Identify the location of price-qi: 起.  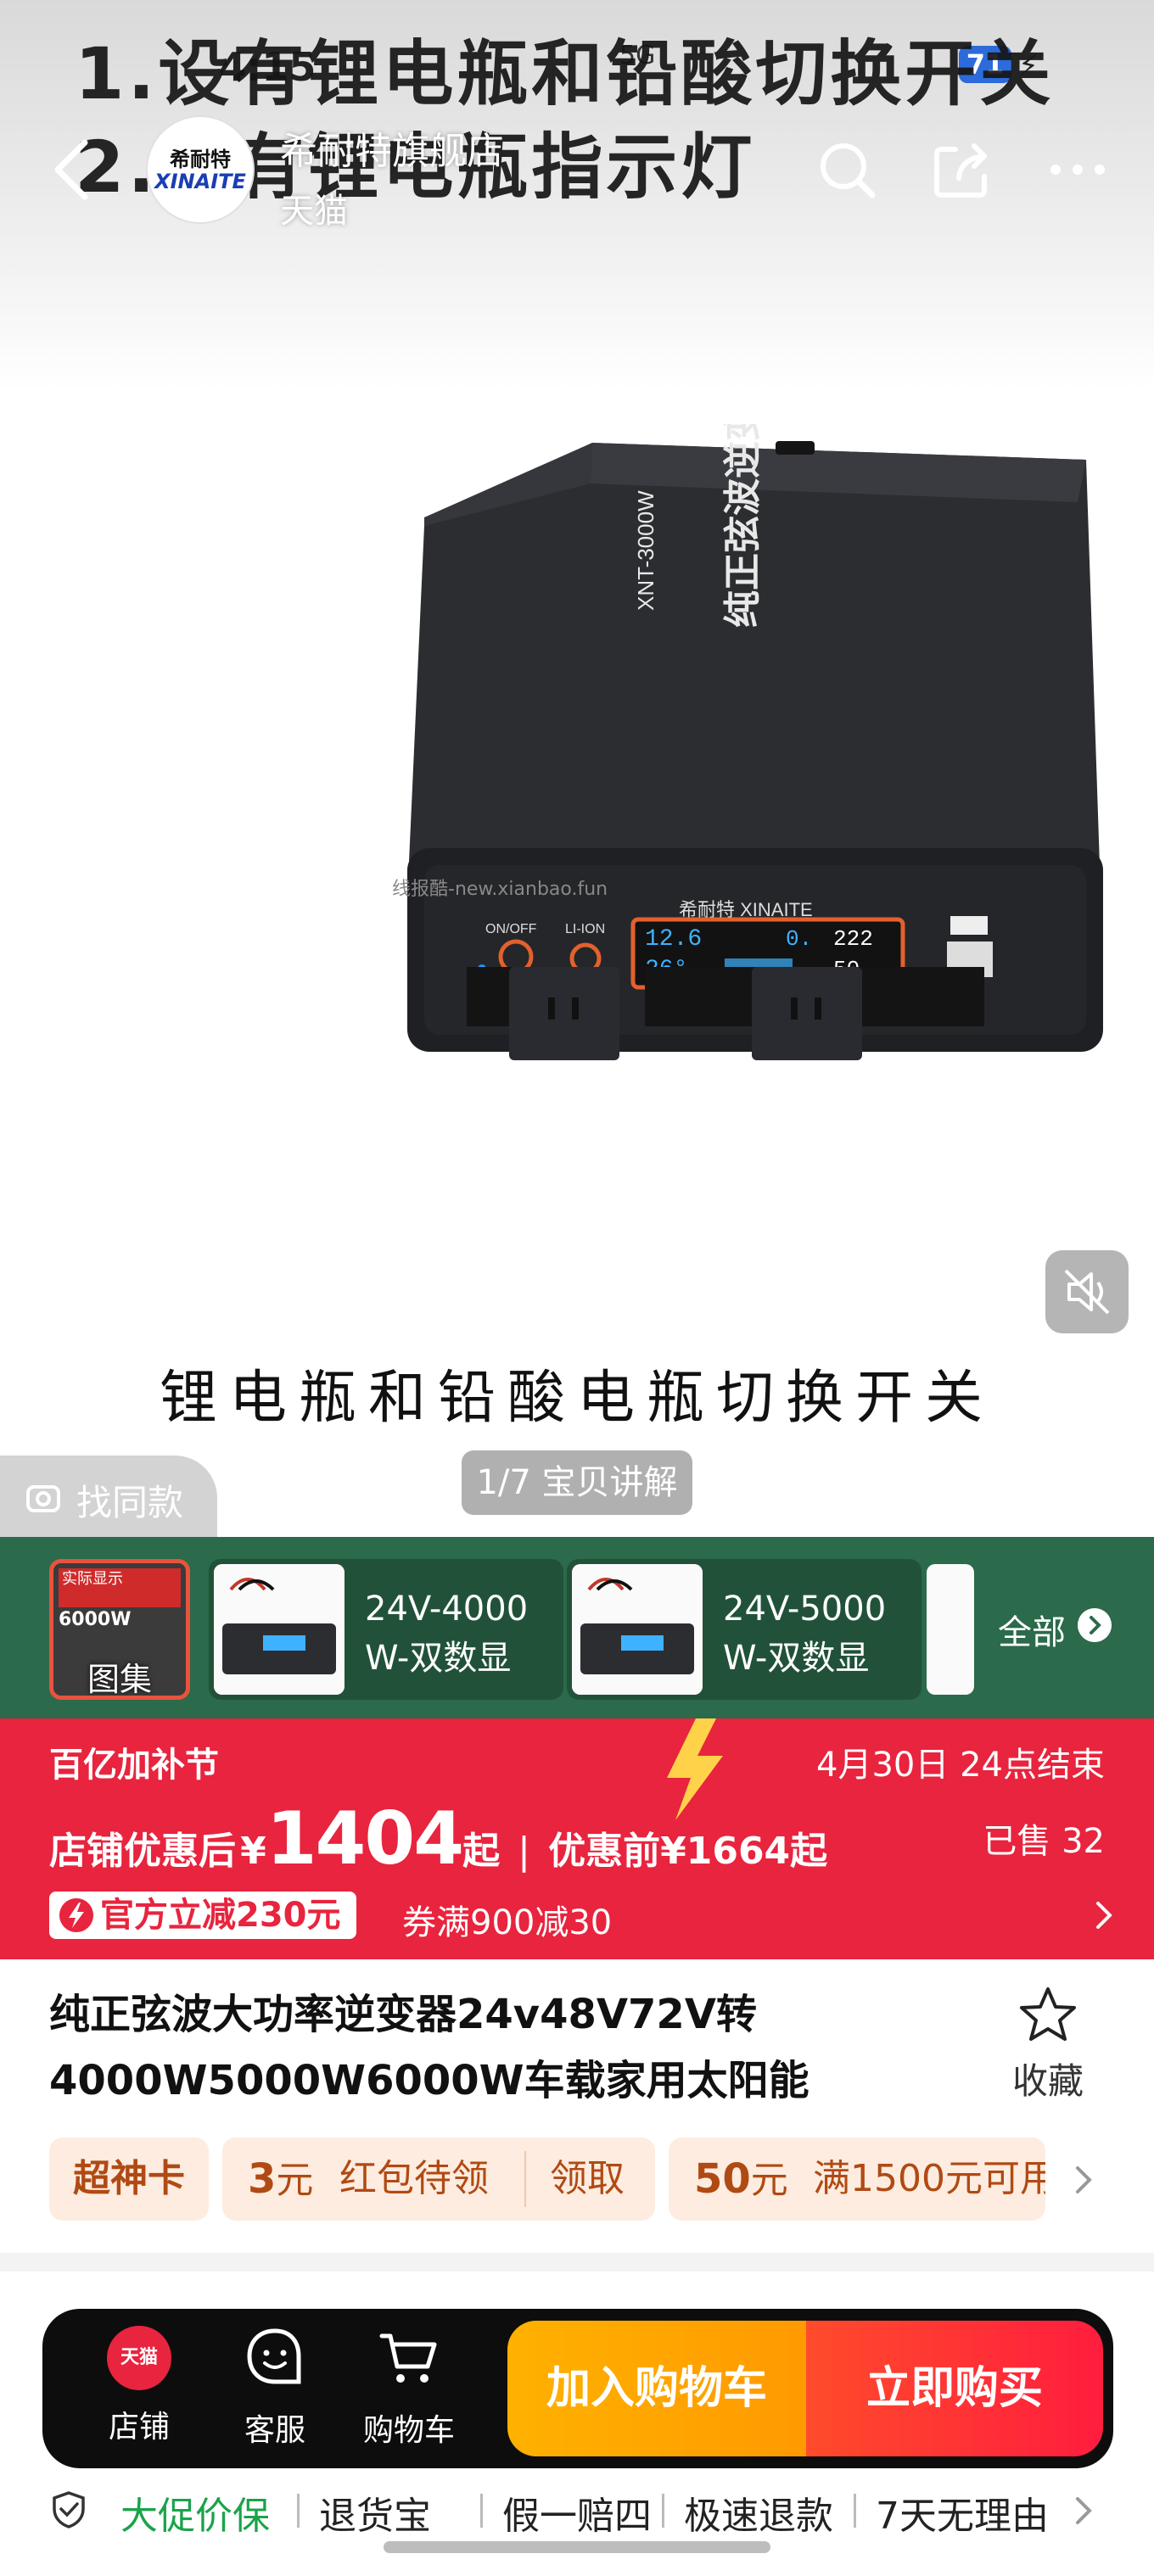
(482, 1851).